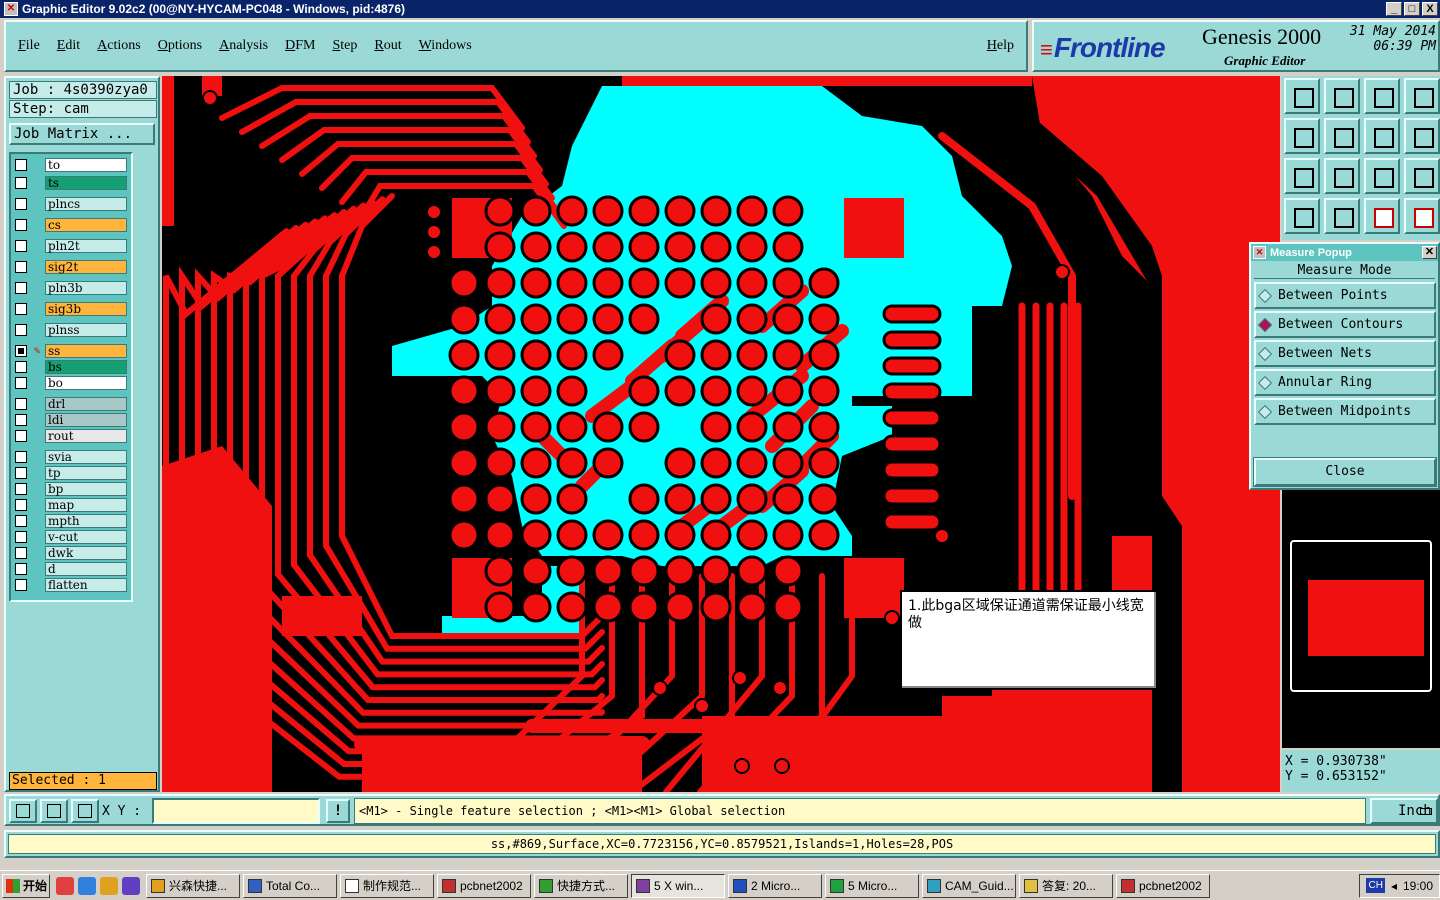 The height and width of the screenshot is (900, 1440). What do you see at coordinates (1302, 216) in the screenshot?
I see `snap-icon` at bounding box center [1302, 216].